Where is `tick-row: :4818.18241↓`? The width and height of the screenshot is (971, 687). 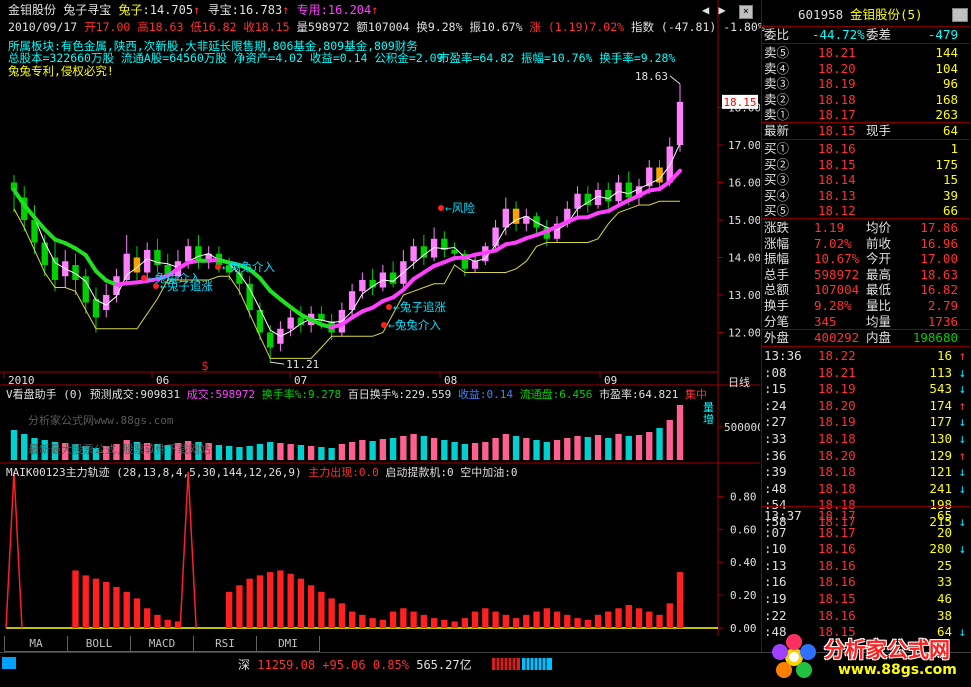
tick-row: :4818.18241↓ is located at coordinates (866, 488).